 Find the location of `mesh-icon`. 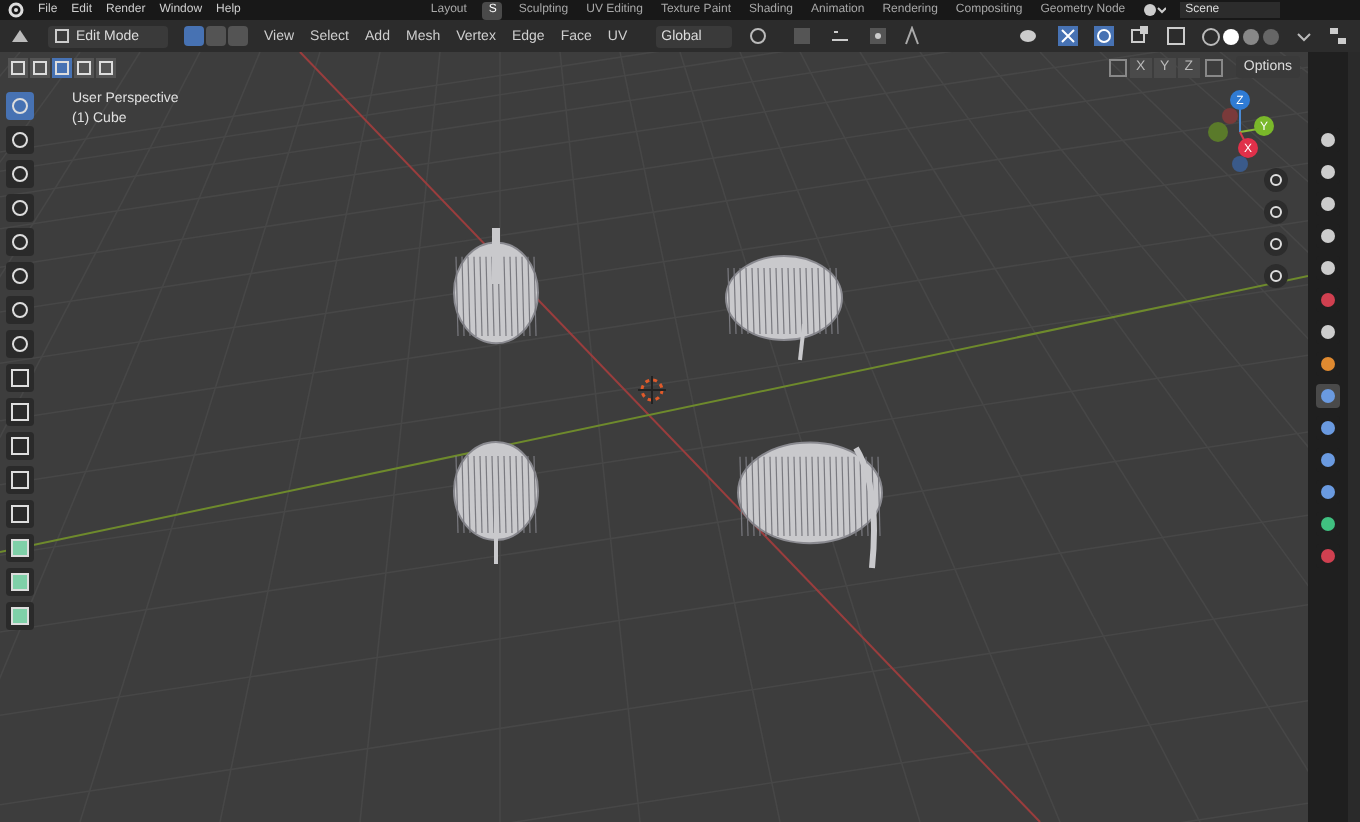

mesh-icon is located at coordinates (62, 36).